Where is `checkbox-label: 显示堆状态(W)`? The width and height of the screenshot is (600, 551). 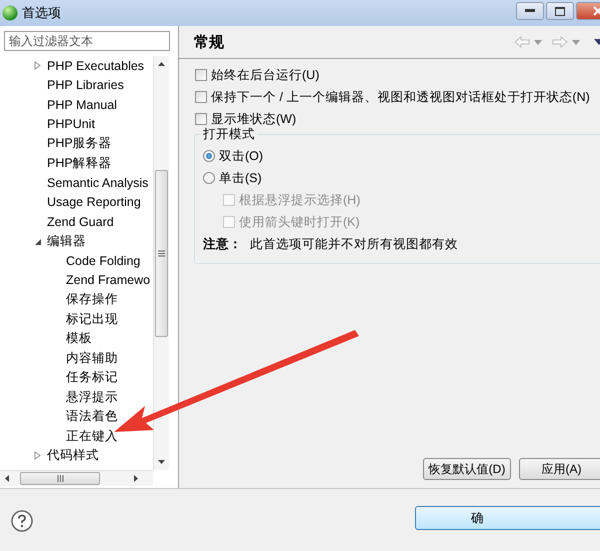
checkbox-label: 显示堆状态(W) is located at coordinates (253, 119).